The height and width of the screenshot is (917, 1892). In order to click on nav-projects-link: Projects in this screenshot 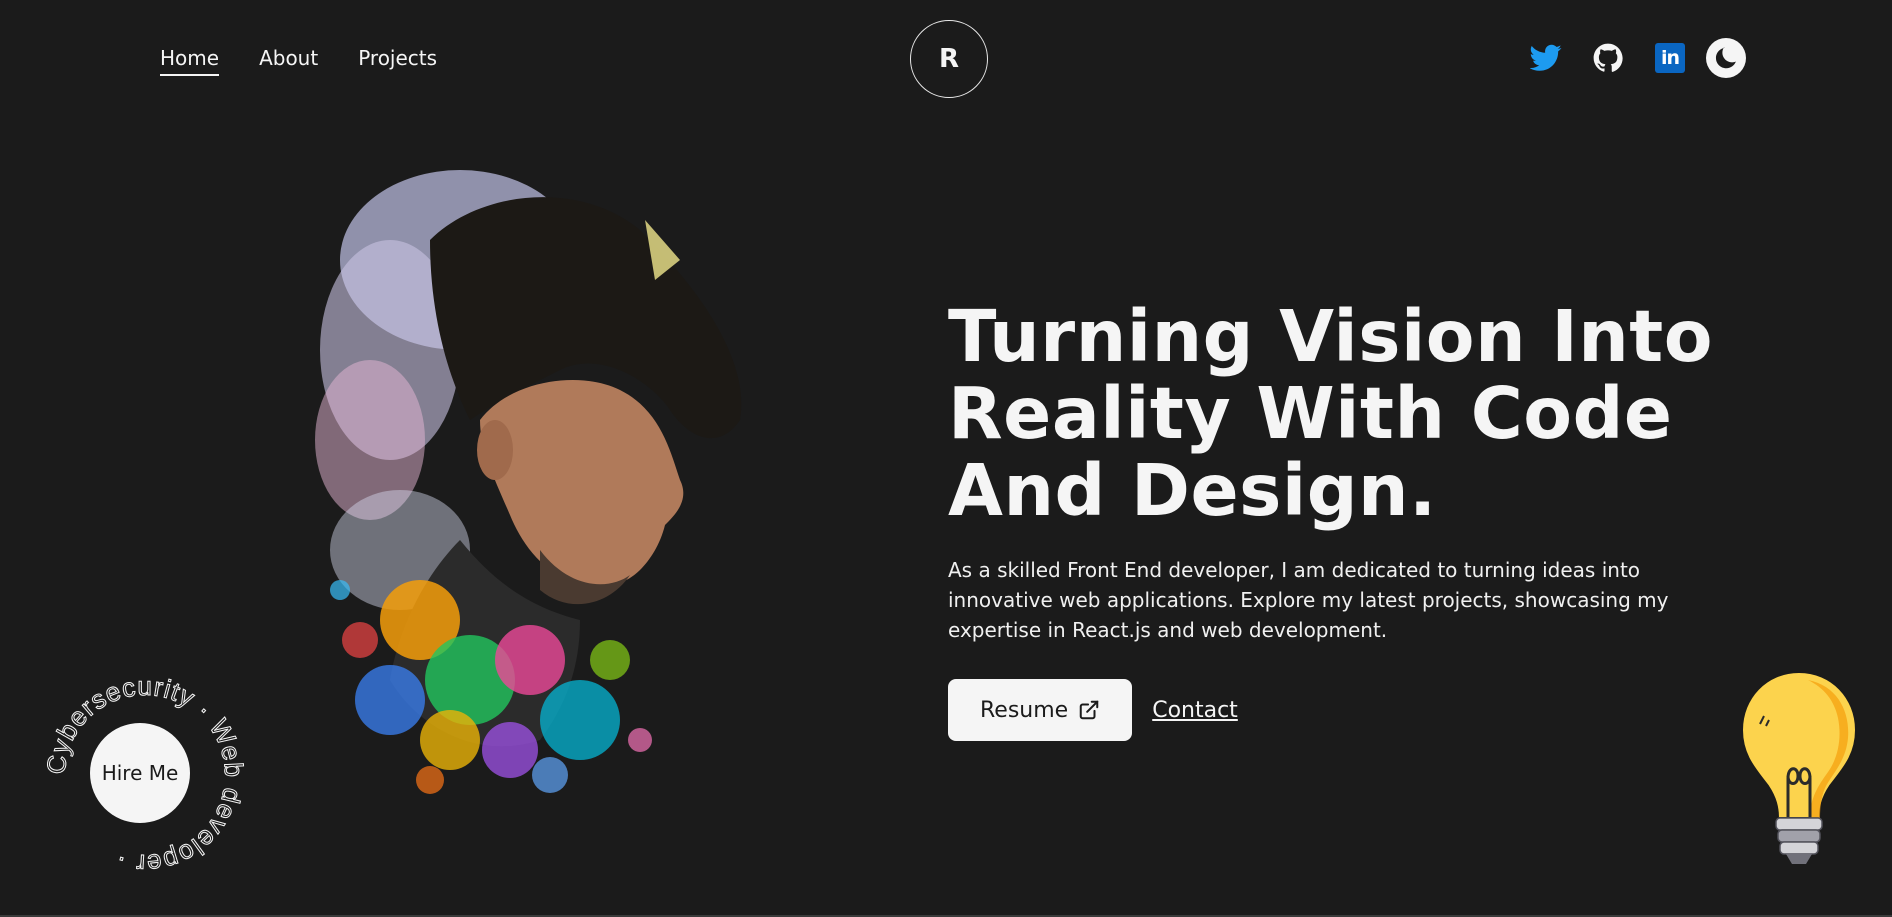, I will do `click(397, 61)`.